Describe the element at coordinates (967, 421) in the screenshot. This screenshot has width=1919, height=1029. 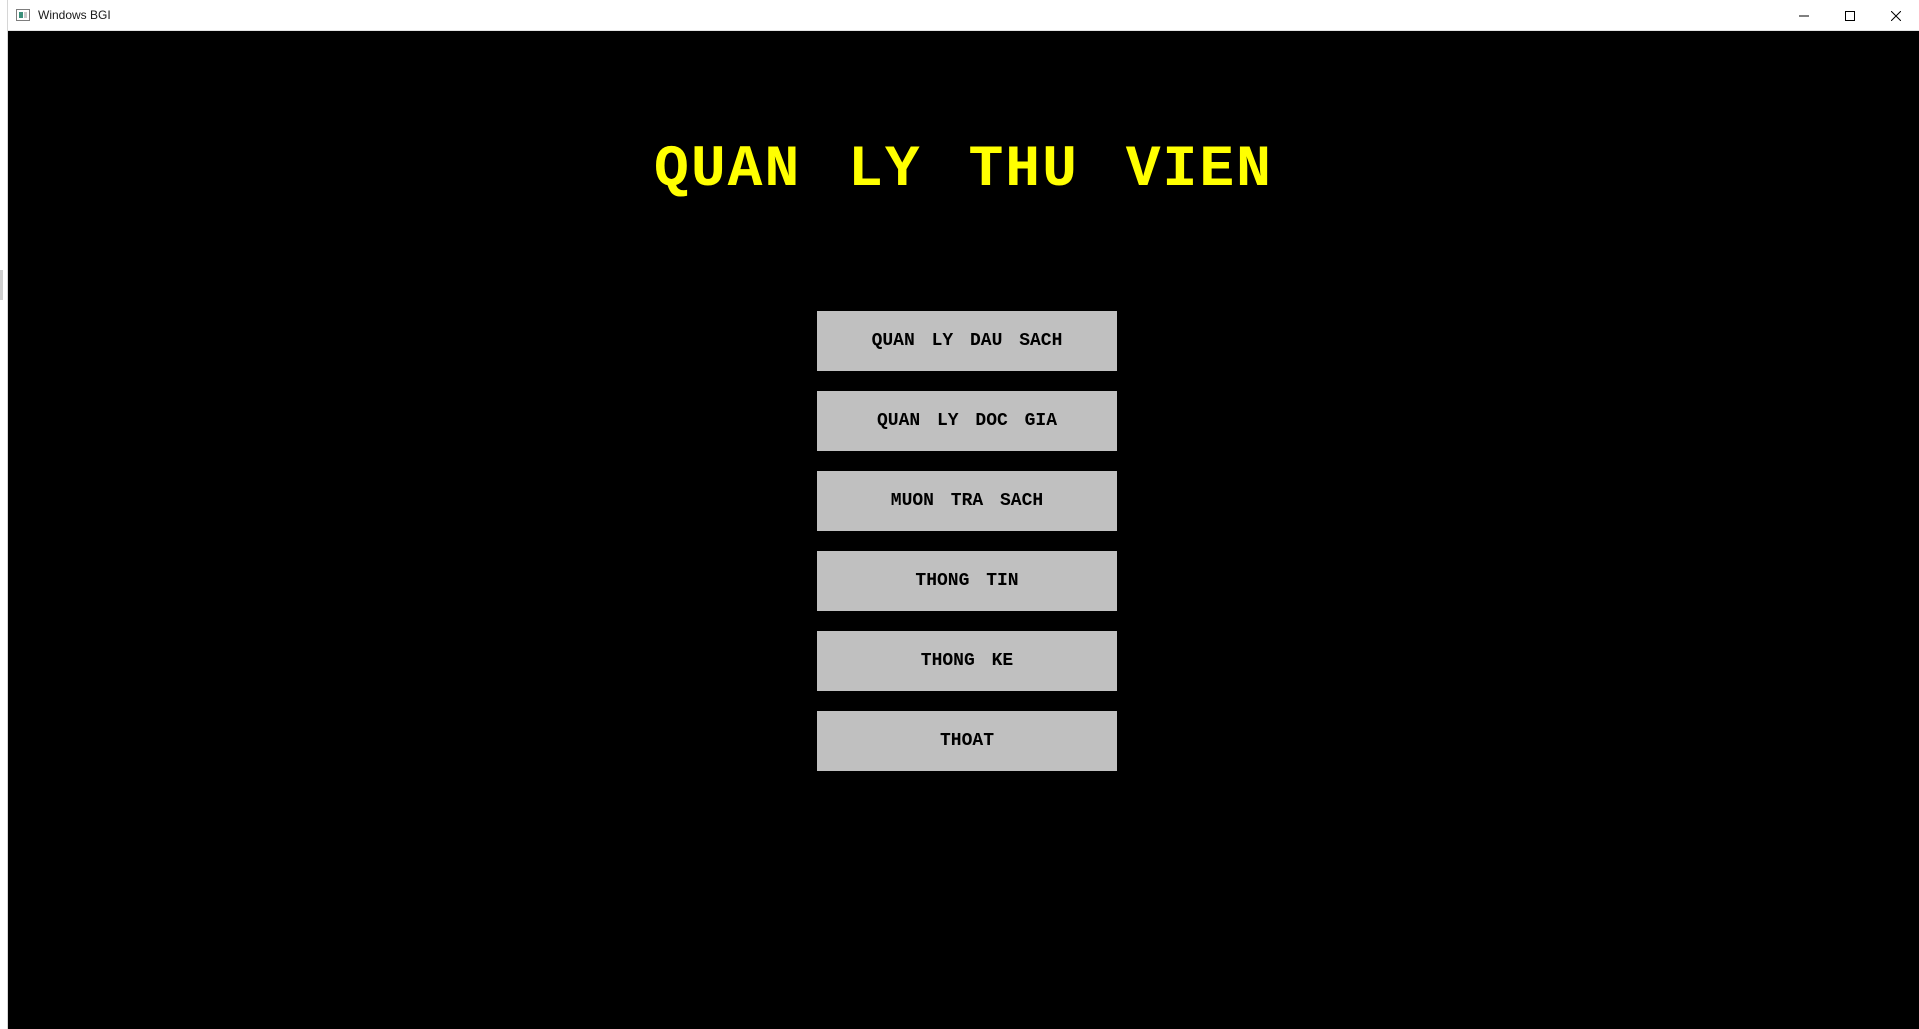
I see `quan-ly-doc-gia-button: QUAN LY DOC GIA` at that location.